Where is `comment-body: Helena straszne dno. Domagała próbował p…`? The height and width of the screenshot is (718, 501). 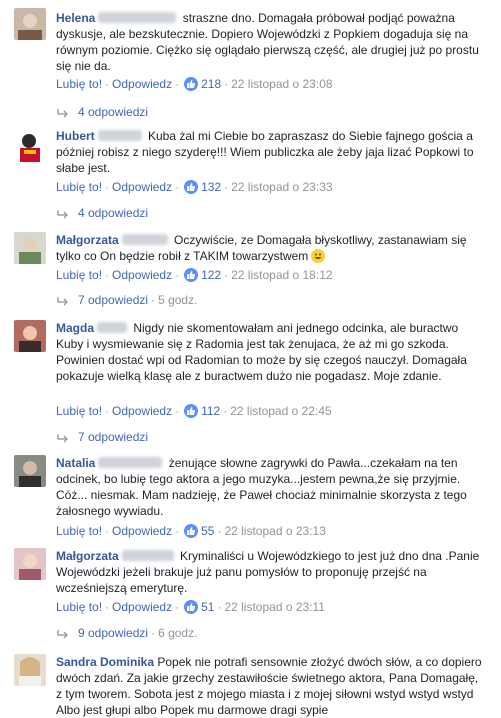 comment-body: Helena straszne dno. Domagała próbował p… is located at coordinates (271, 42).